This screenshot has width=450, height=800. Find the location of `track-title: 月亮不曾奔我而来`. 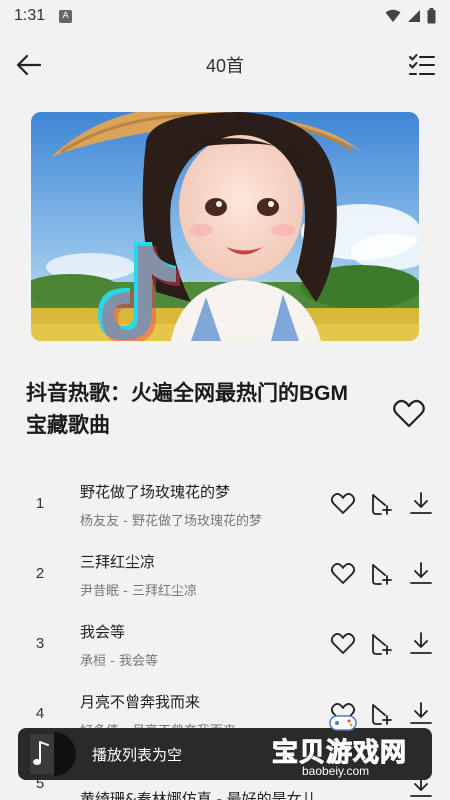

track-title: 月亮不曾奔我而来 is located at coordinates (140, 702).